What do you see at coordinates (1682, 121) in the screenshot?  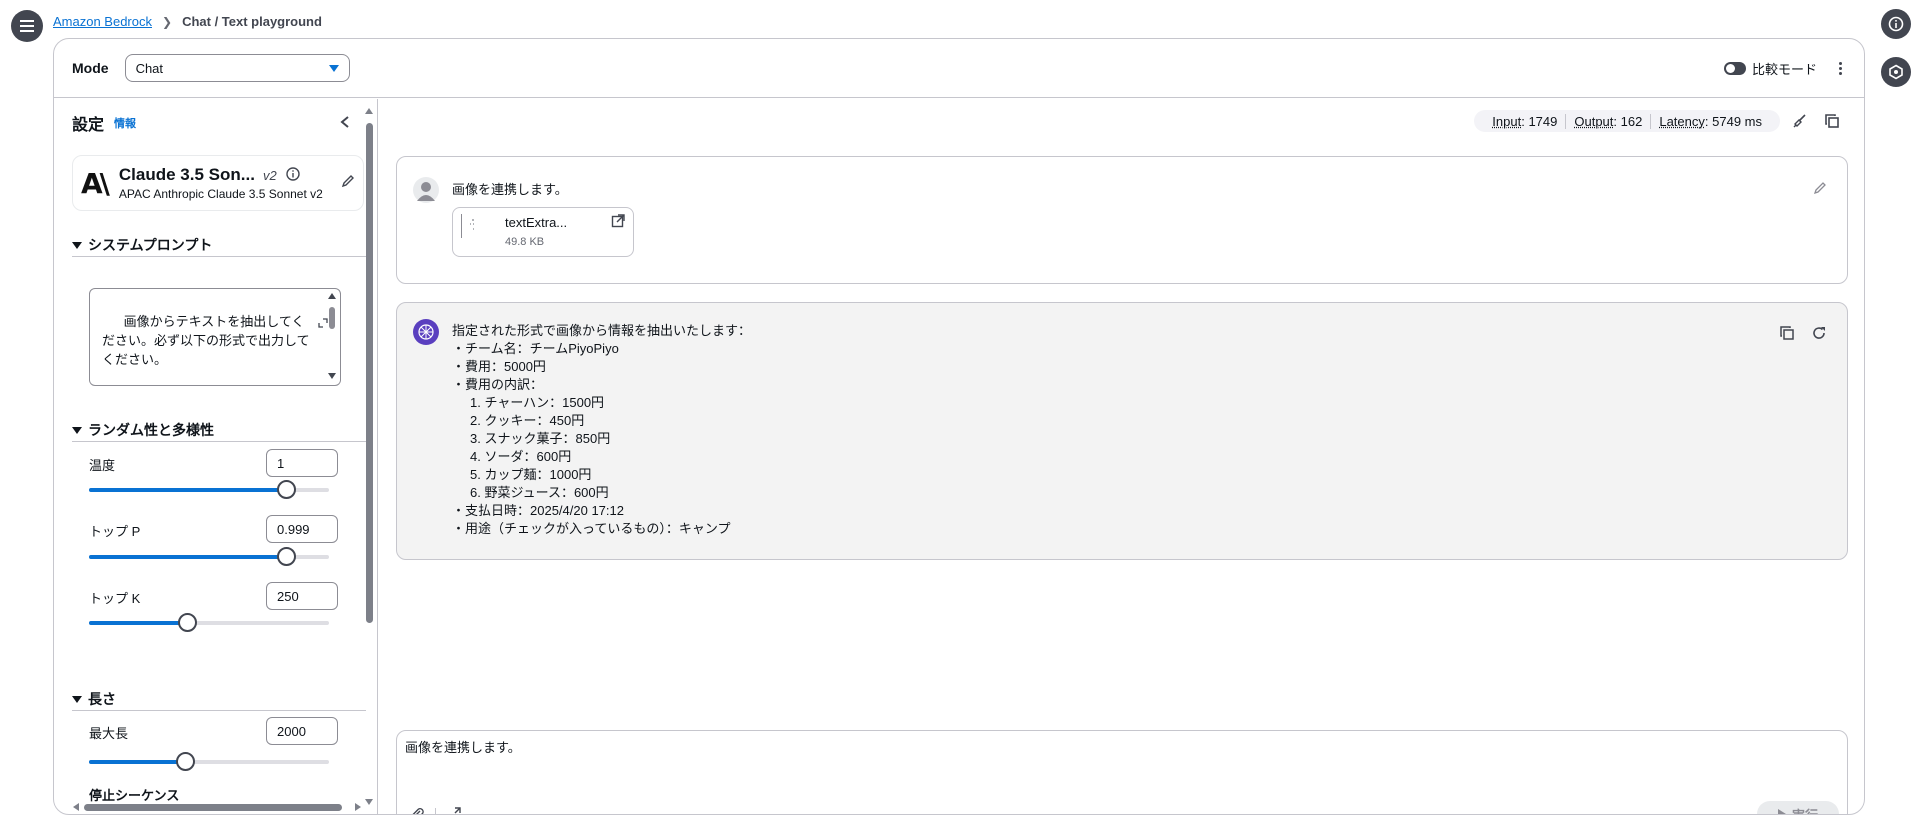 I see `latency-metric-label: Latency` at bounding box center [1682, 121].